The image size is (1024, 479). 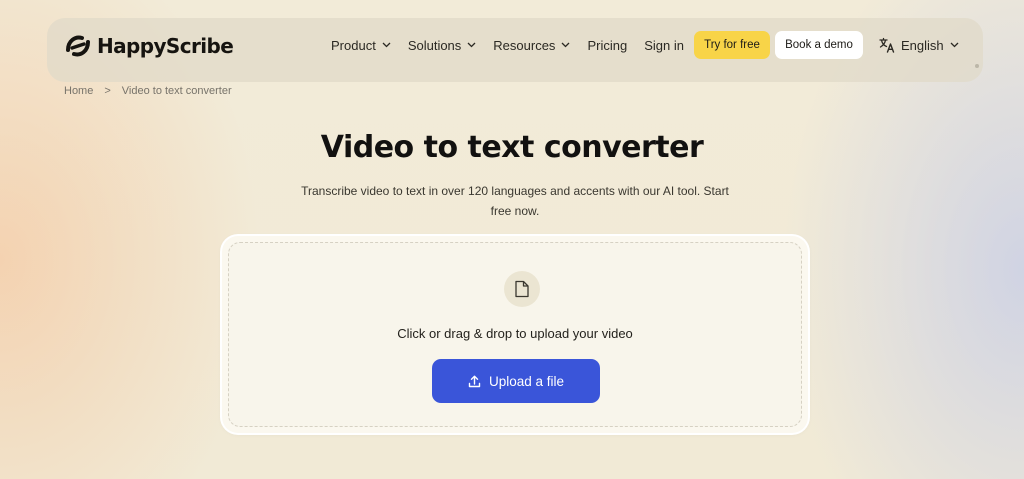 What do you see at coordinates (732, 45) in the screenshot?
I see `try-for-free-button: Try for free` at bounding box center [732, 45].